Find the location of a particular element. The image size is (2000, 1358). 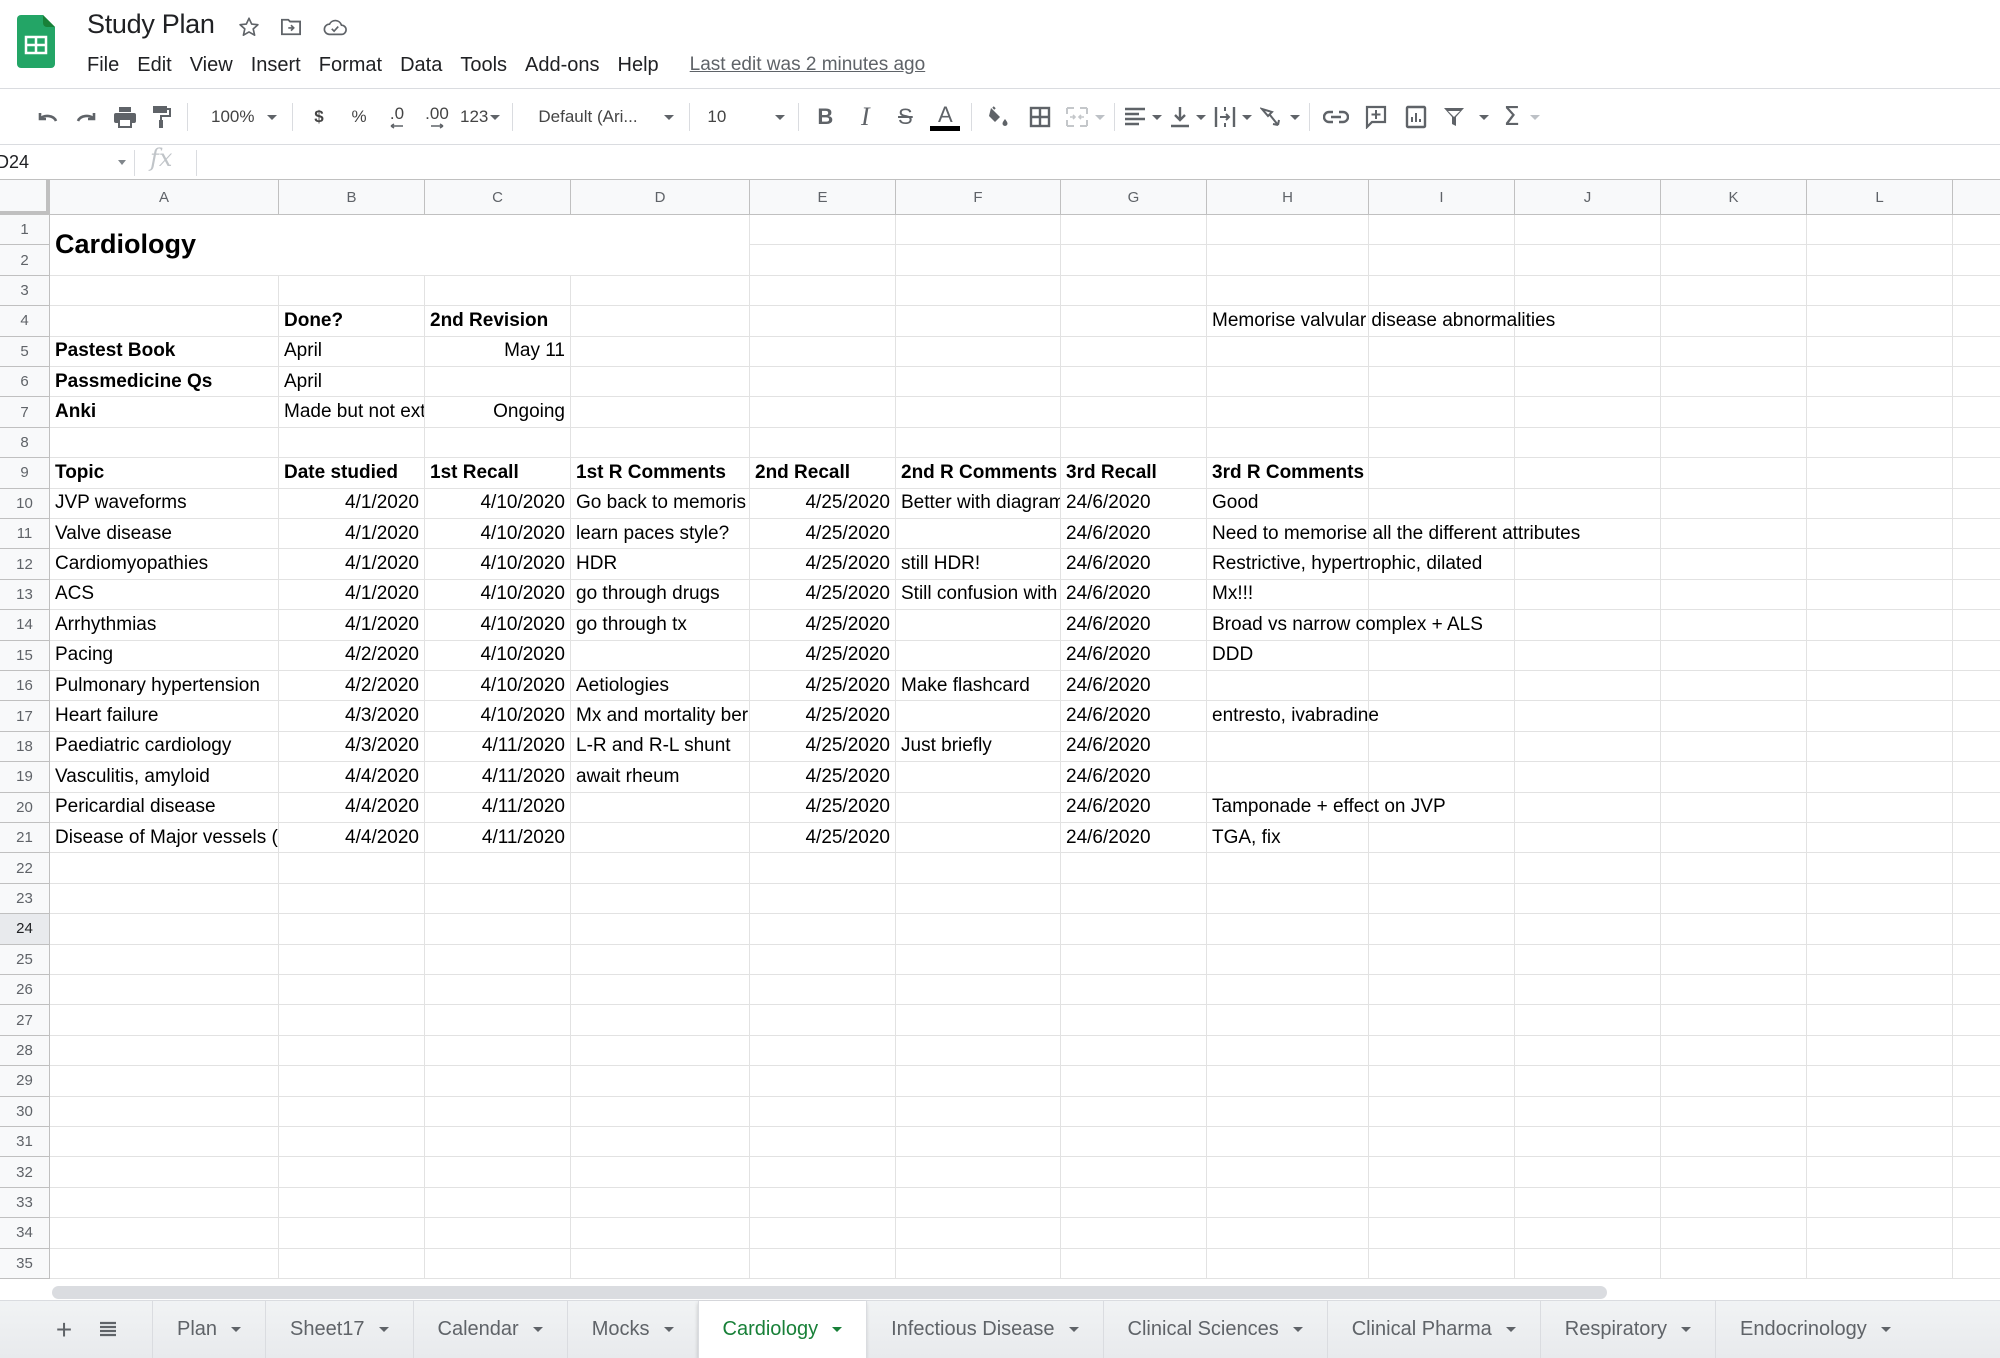

column-header: B is located at coordinates (352, 197).